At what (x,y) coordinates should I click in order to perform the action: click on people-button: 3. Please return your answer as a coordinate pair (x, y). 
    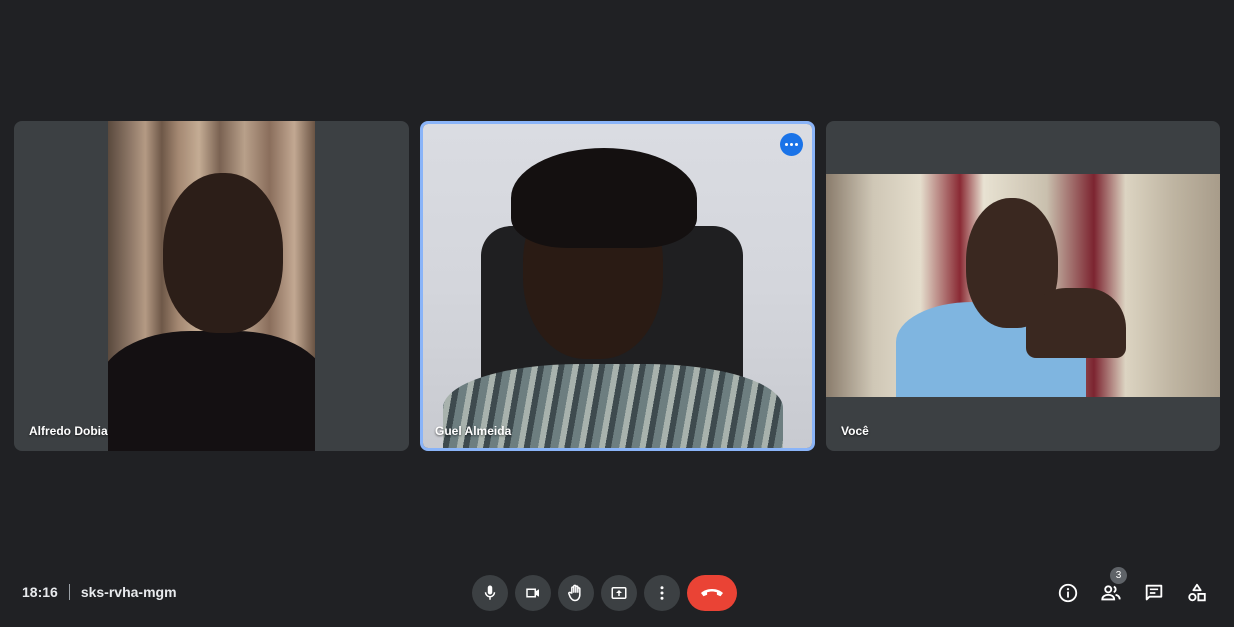
    Looking at the image, I should click on (1111, 586).